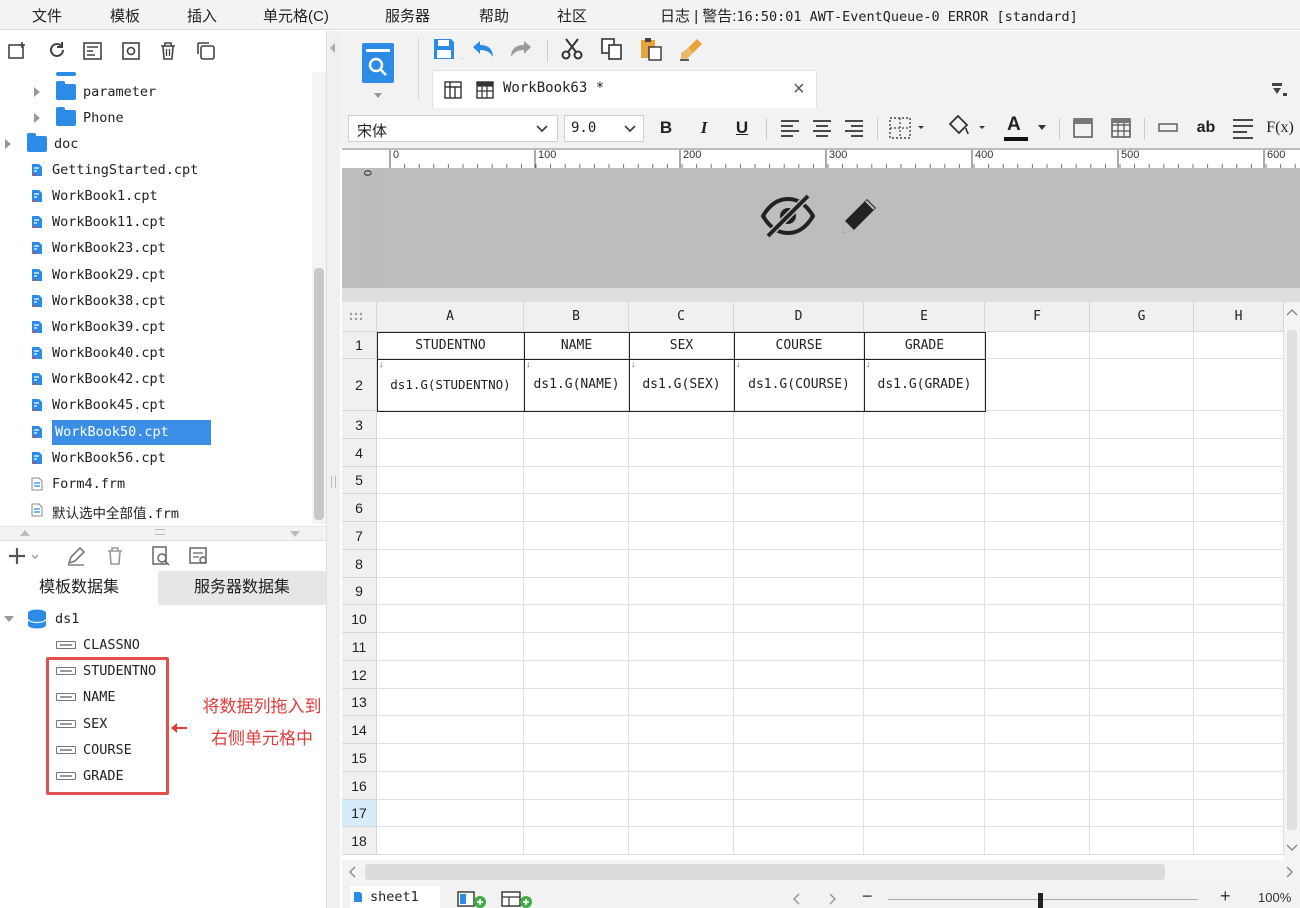  What do you see at coordinates (155, 458) in the screenshot?
I see `tree-file-item: WorkBook56.cpt` at bounding box center [155, 458].